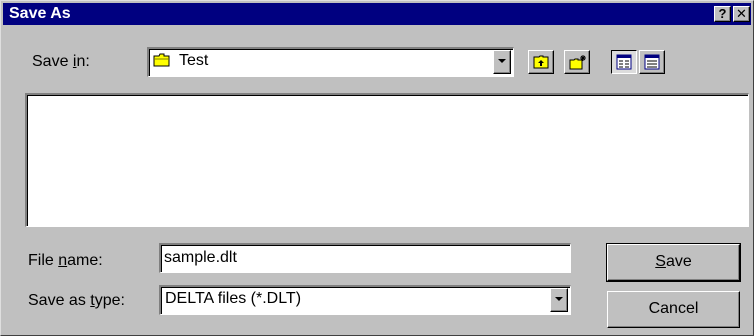 Image resolution: width=754 pixels, height=336 pixels. Describe the element at coordinates (161, 60) in the screenshot. I see `folder-icon` at that location.